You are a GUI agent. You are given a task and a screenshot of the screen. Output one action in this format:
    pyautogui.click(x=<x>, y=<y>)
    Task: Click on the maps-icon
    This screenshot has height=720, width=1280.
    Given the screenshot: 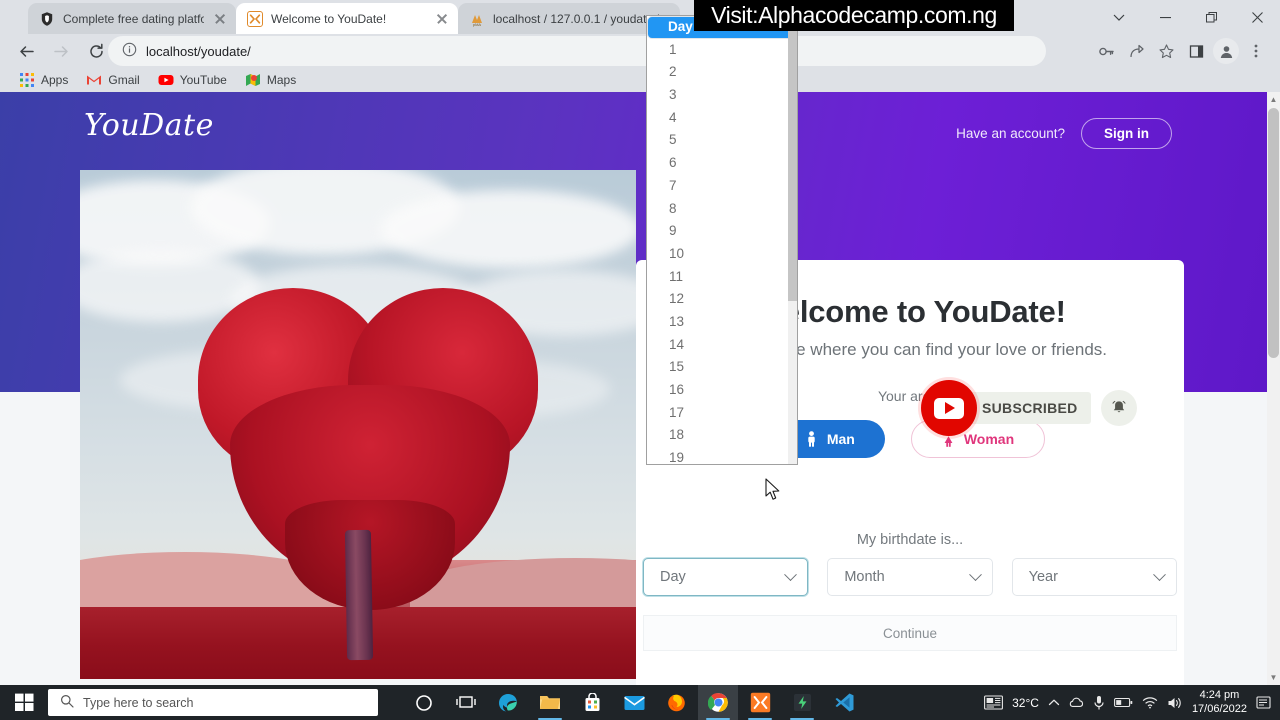 What is the action you would take?
    pyautogui.click(x=253, y=80)
    